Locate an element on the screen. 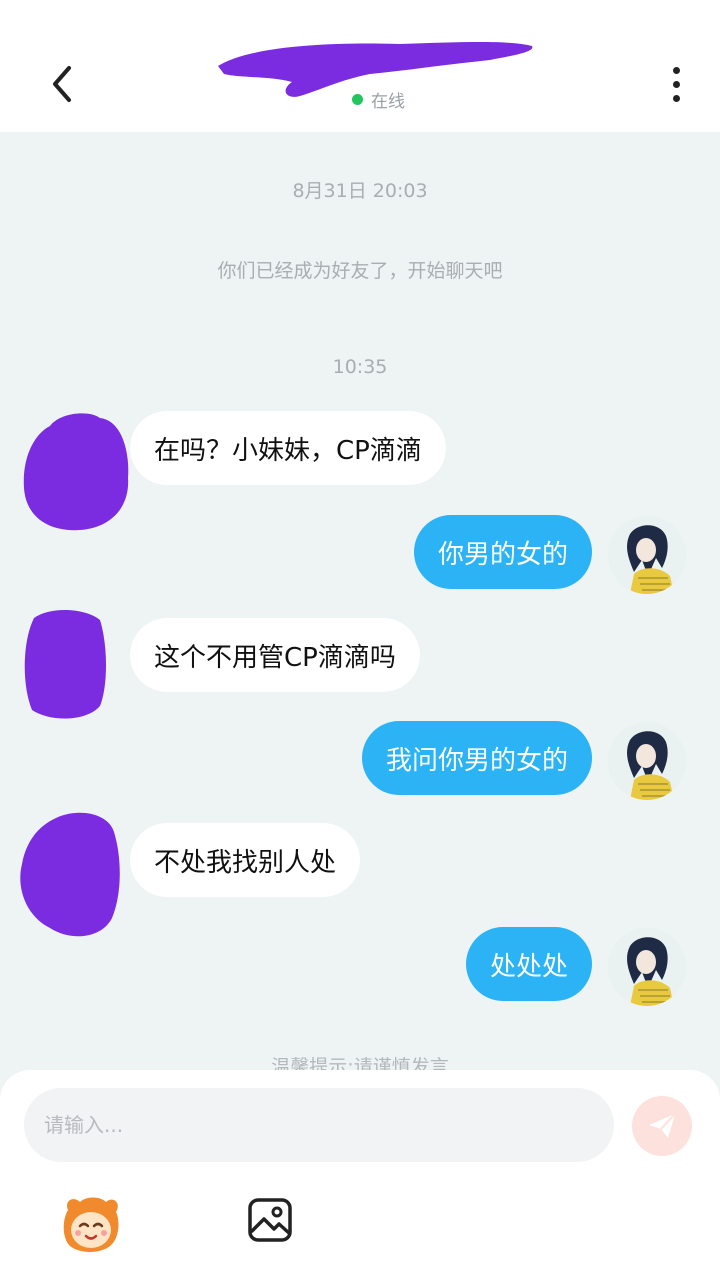  warning-tip: 温馨提示:请谨慎发言 is located at coordinates (360, 1063).